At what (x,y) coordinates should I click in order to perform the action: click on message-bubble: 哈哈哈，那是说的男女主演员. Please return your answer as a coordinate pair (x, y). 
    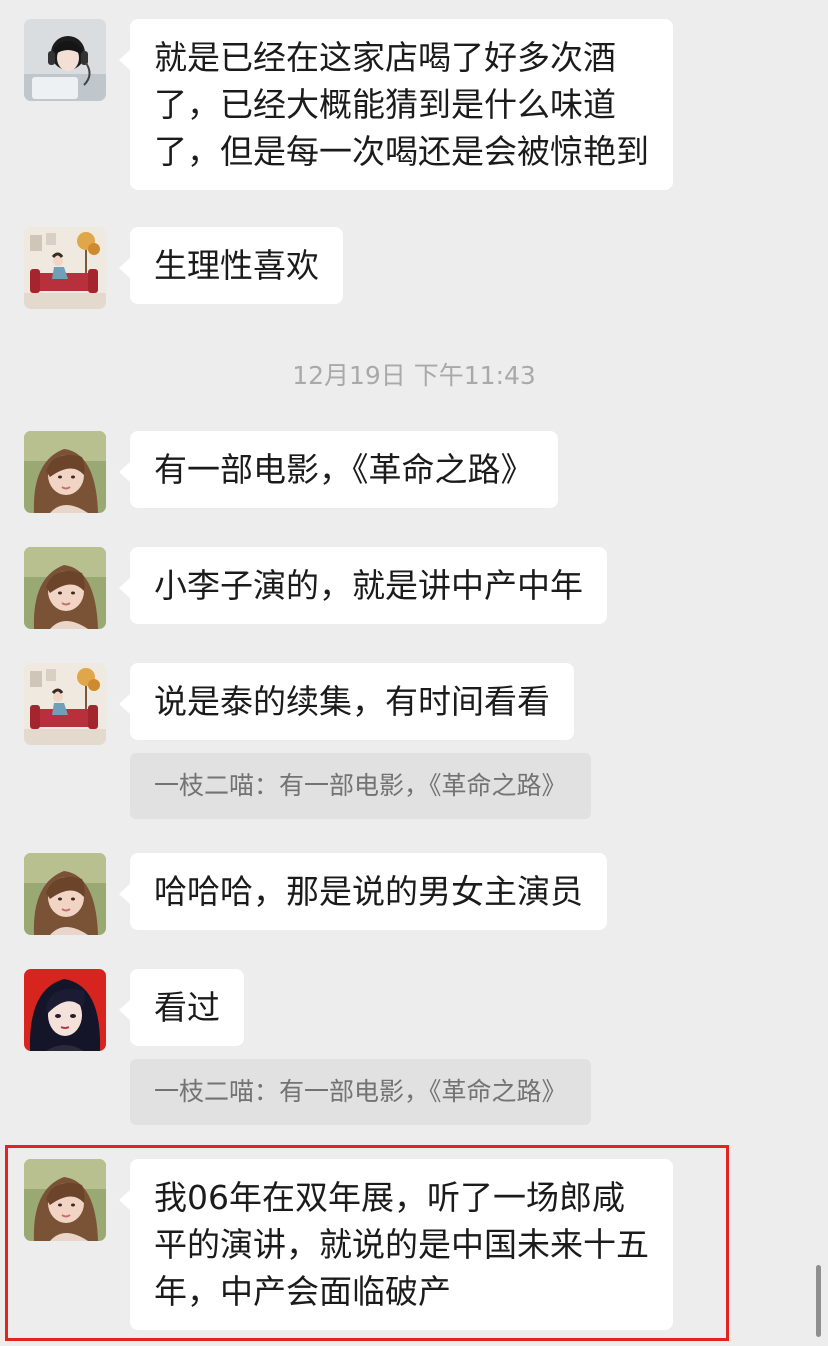
    Looking at the image, I should click on (363, 891).